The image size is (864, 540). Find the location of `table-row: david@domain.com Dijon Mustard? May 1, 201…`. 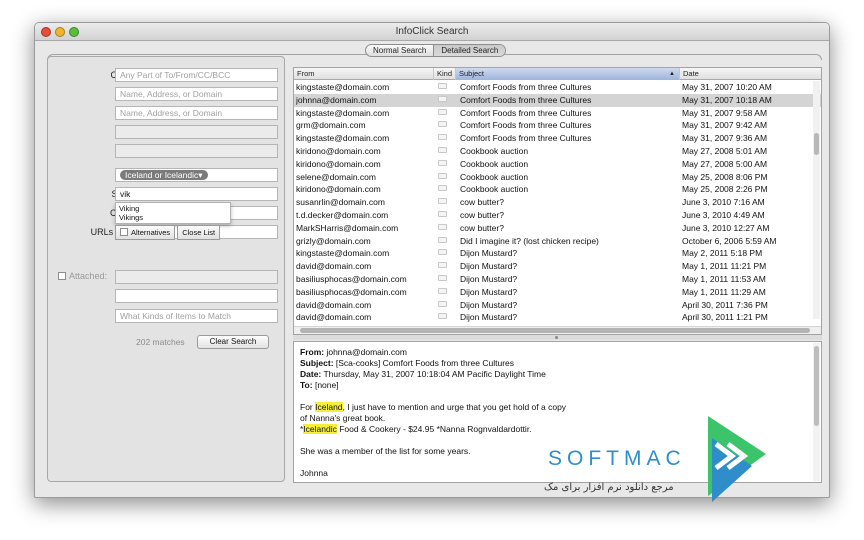

table-row: david@domain.com Dijon Mustard? May 1, 201… is located at coordinates (557, 266).